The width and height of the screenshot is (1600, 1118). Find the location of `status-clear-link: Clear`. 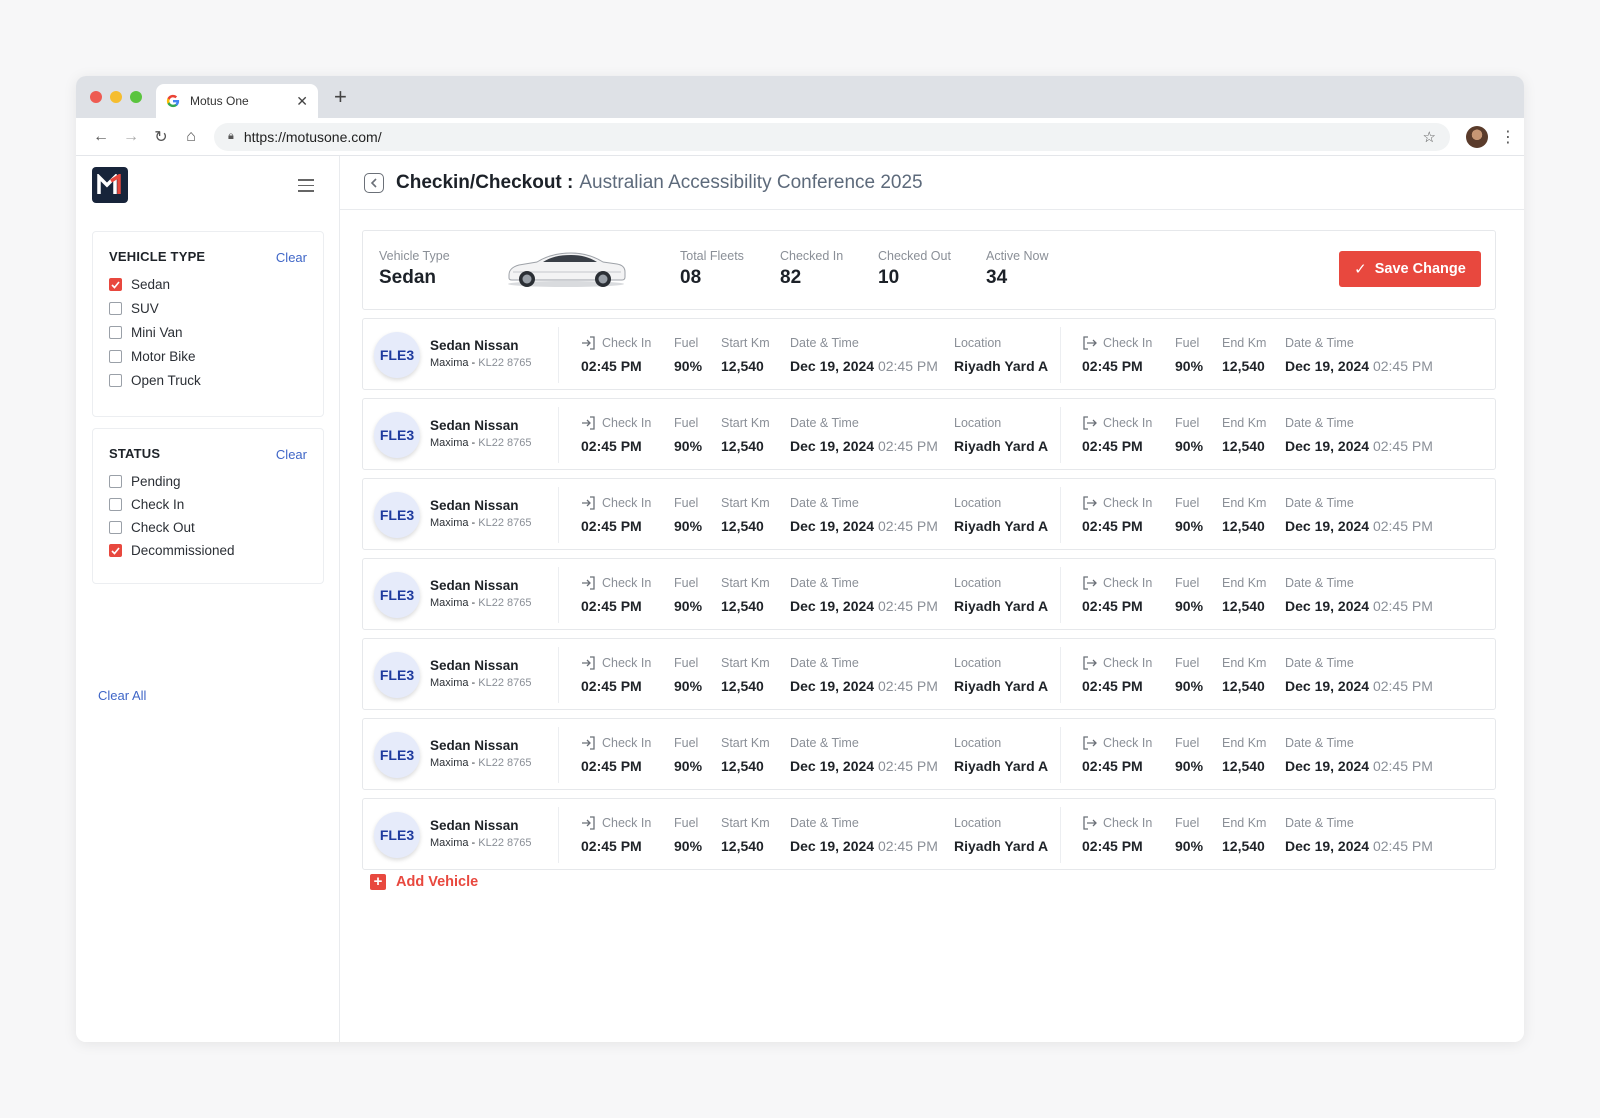

status-clear-link: Clear is located at coordinates (291, 454).